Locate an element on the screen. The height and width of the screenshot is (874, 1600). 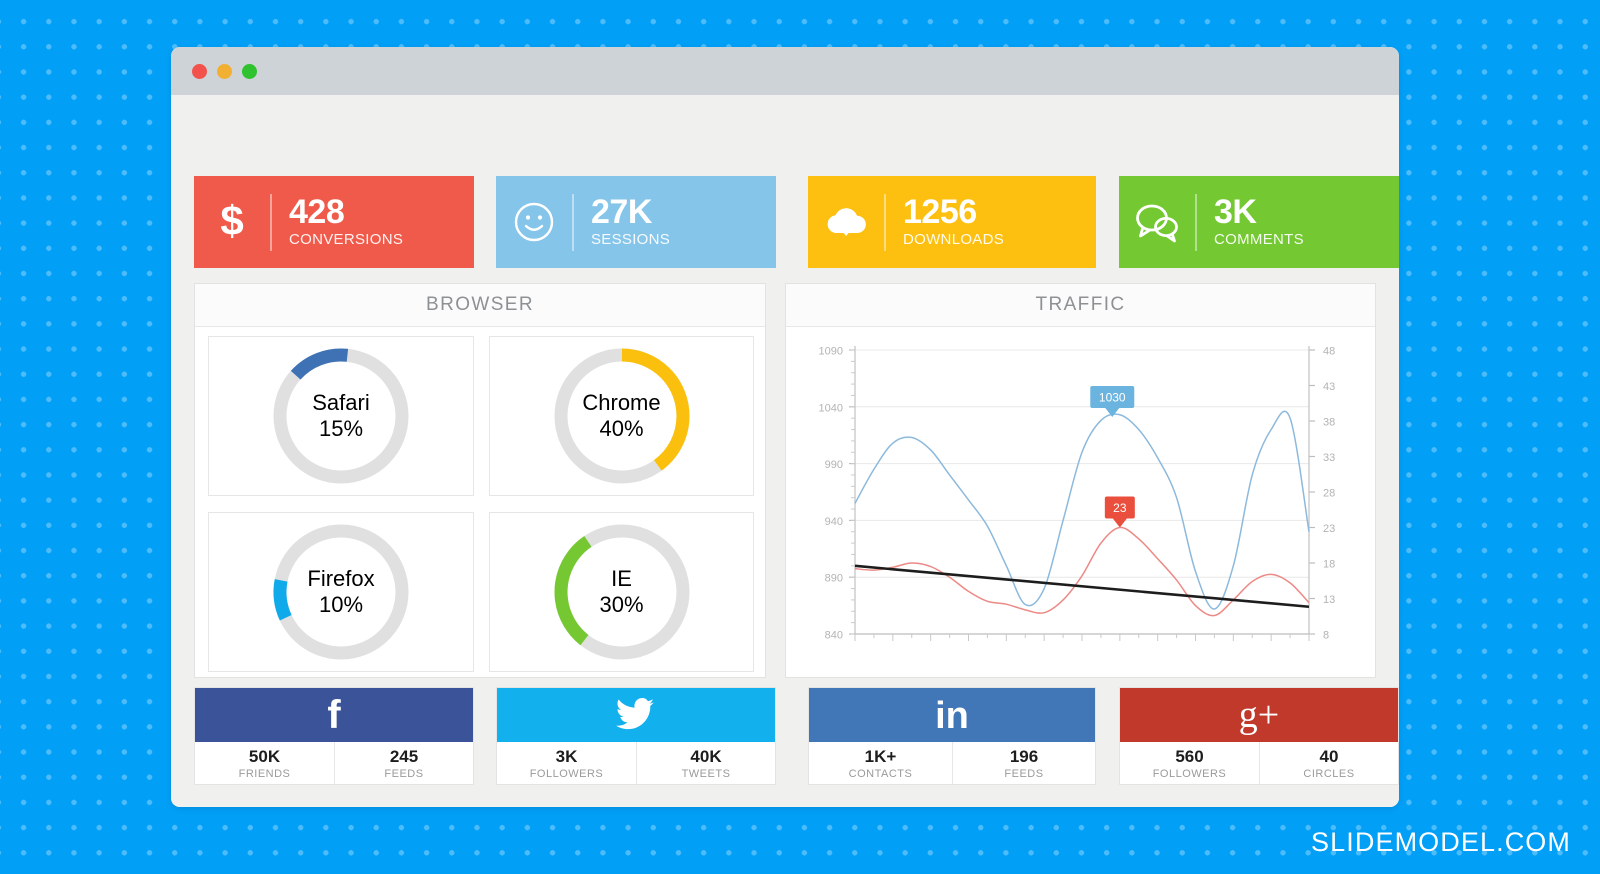
donut-percent: 15% is located at coordinates (341, 428).